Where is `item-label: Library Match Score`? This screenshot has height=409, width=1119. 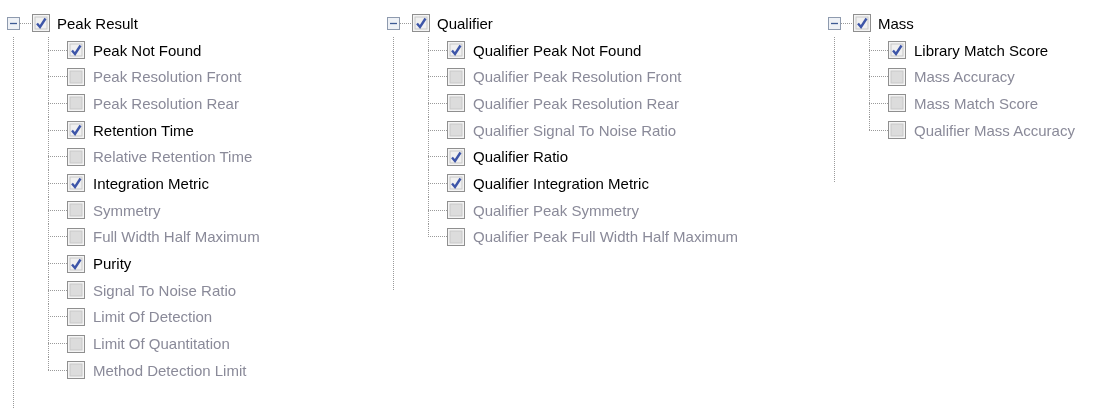
item-label: Library Match Score is located at coordinates (981, 50).